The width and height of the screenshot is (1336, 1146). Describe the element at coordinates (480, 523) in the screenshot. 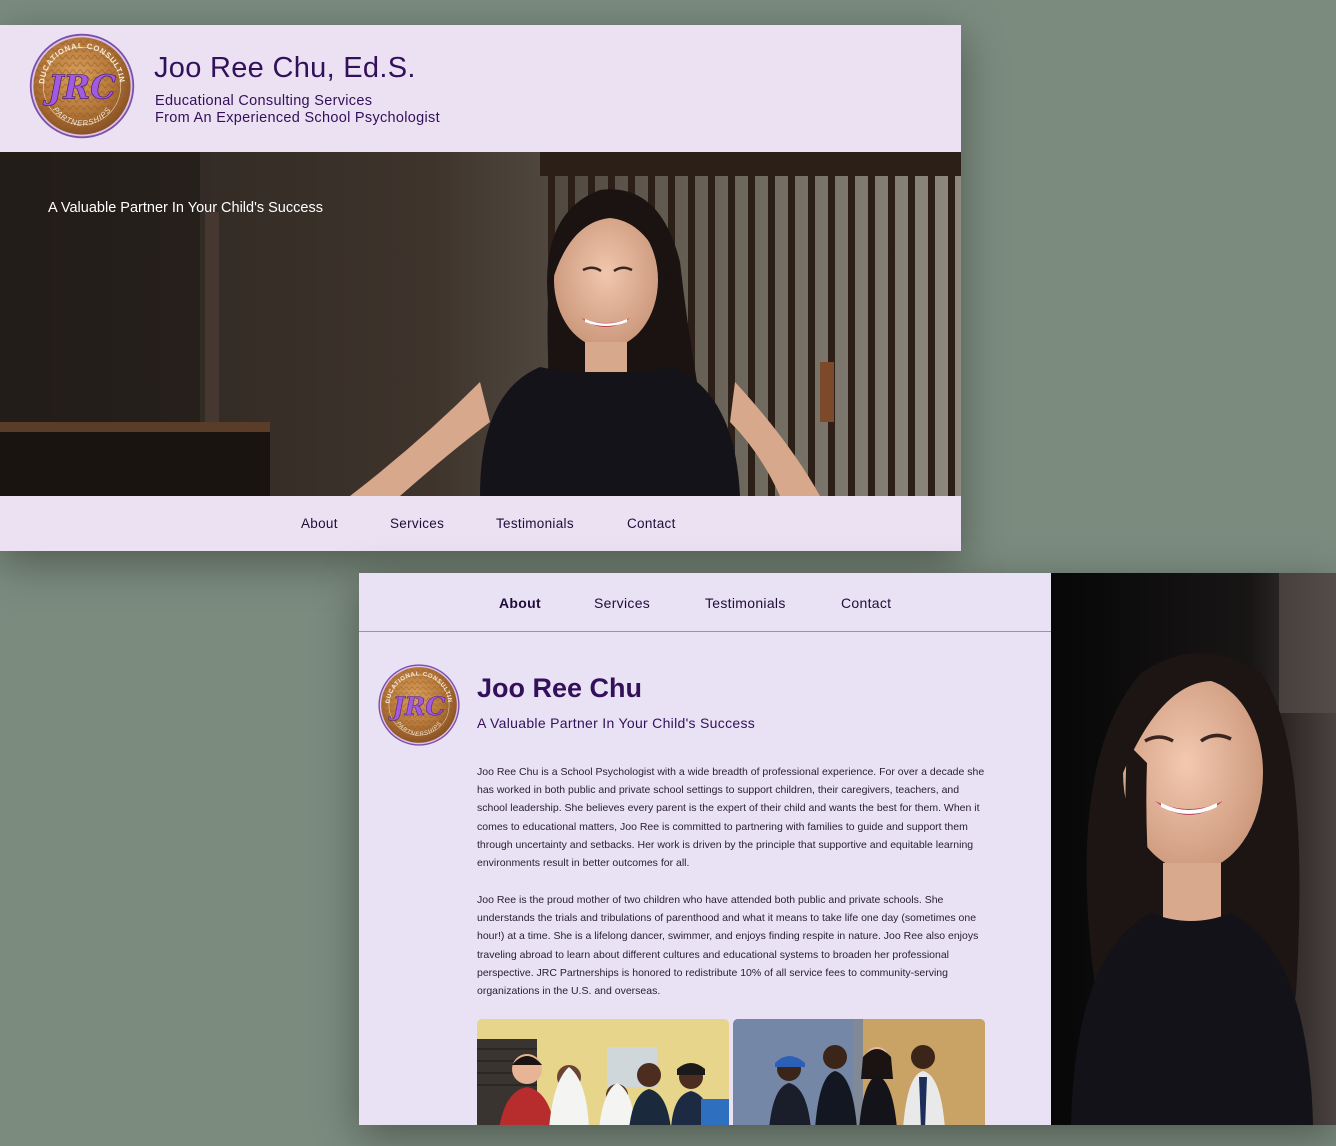

I see `main-nav: About Services Testimonials Contact` at that location.